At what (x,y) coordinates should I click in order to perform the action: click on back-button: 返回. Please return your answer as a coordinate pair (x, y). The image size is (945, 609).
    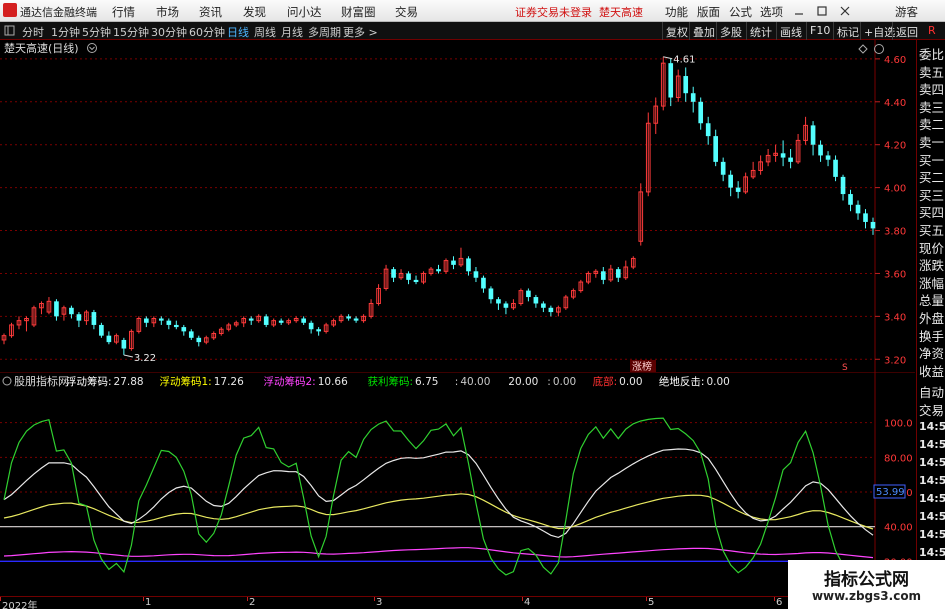
    Looking at the image, I should click on (906, 31).